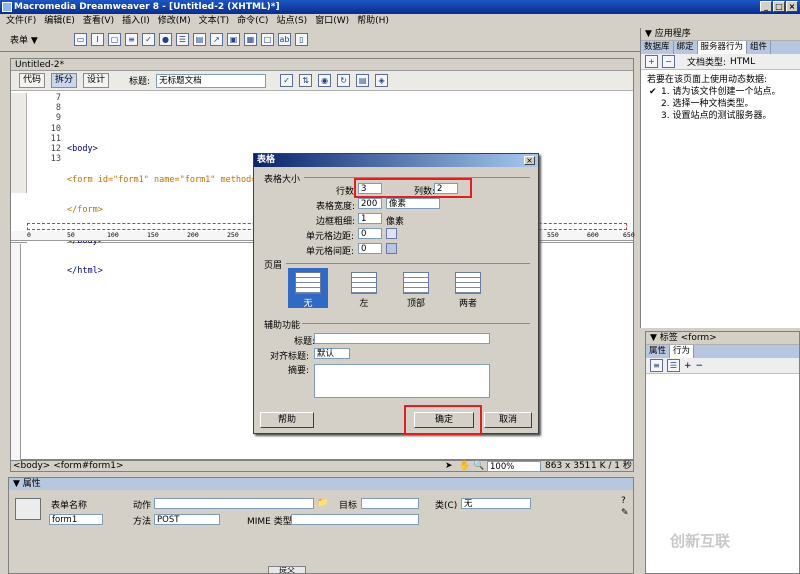 The height and width of the screenshot is (574, 800). I want to click on menu-file: 文件(F), so click(21, 21).